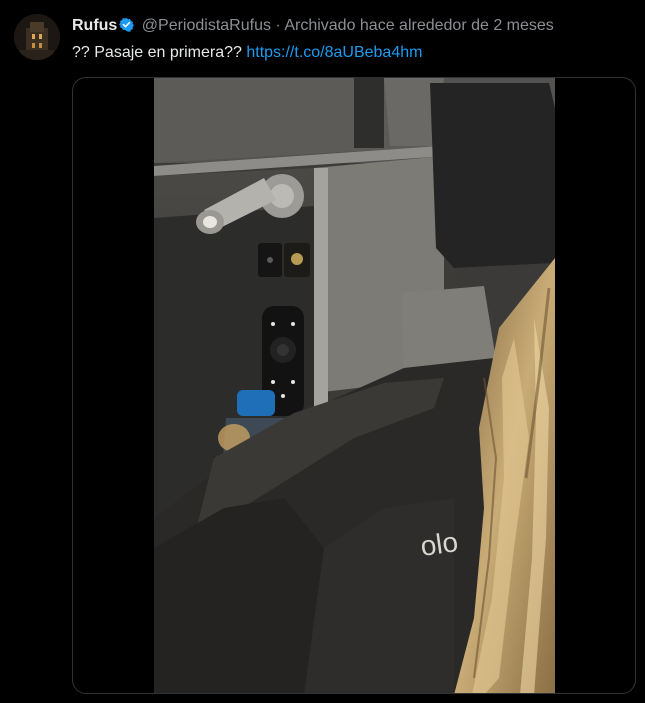 The width and height of the screenshot is (645, 703). Describe the element at coordinates (94, 25) in the screenshot. I see `author-name: Rufus` at that location.